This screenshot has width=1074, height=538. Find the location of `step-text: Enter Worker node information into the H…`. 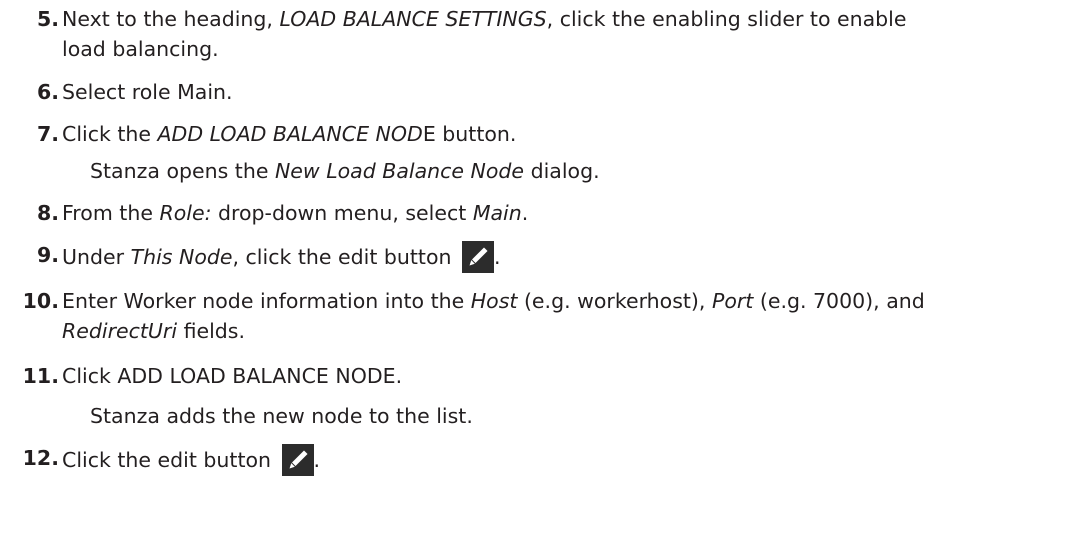

step-text: Enter Worker node information into the H… is located at coordinates (493, 301).